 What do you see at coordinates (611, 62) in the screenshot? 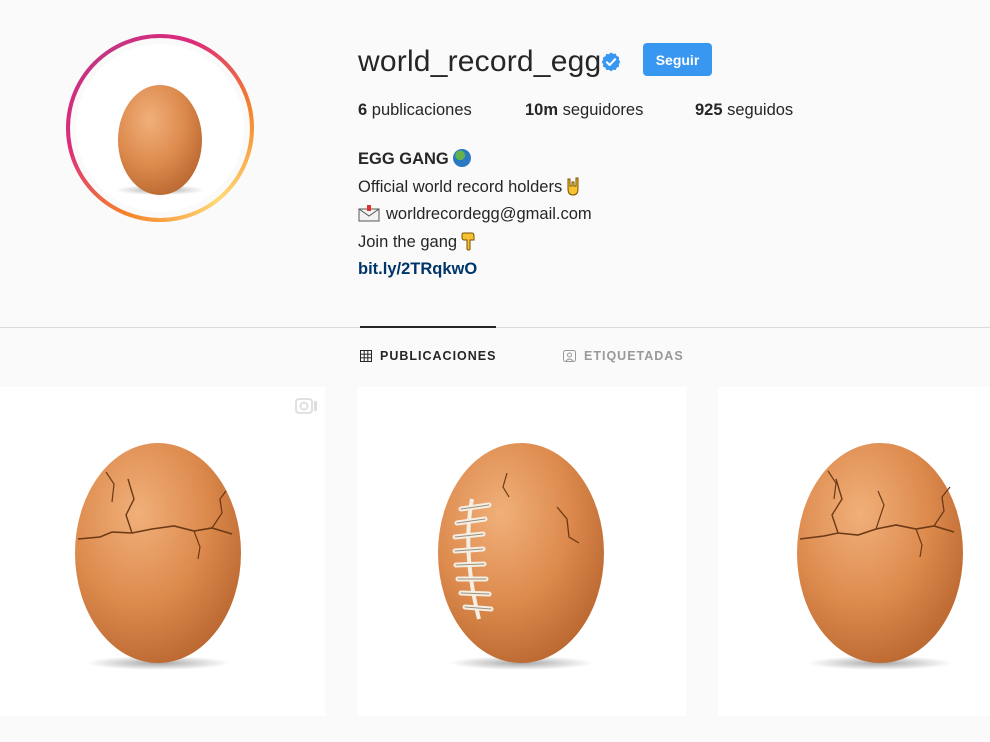
I see `verified-badge-icon` at bounding box center [611, 62].